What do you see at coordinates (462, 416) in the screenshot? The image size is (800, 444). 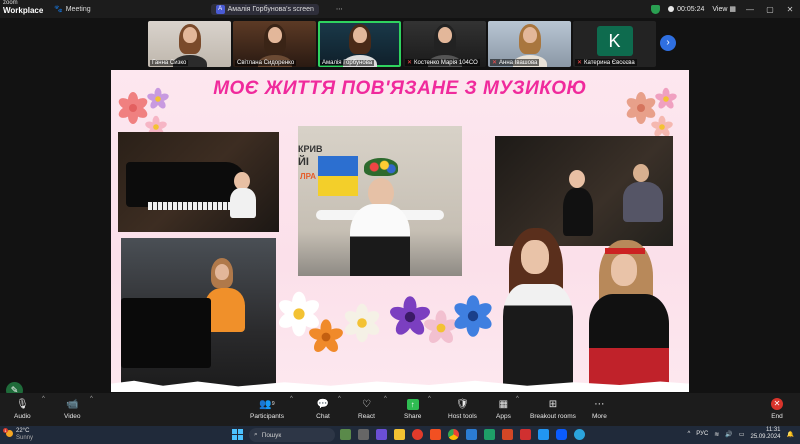 I see `host-tools-label: Host tools` at bounding box center [462, 416].